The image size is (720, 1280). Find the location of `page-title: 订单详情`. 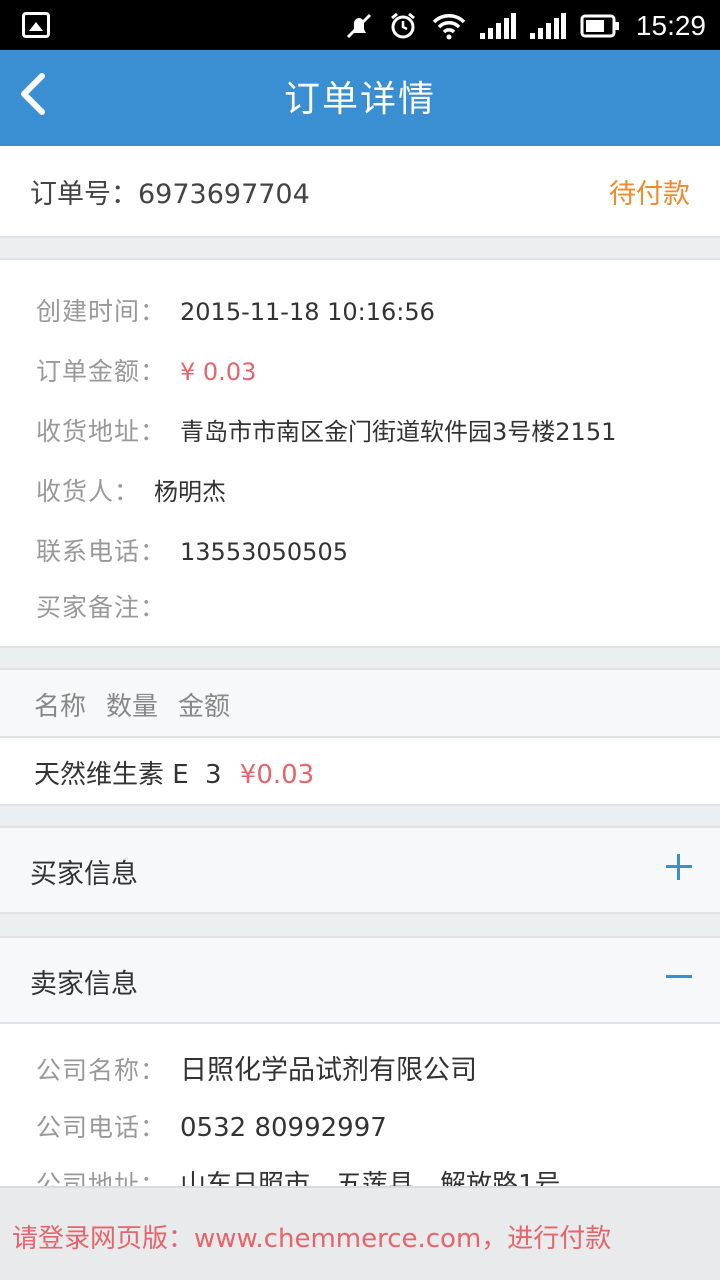

page-title: 订单详情 is located at coordinates (359, 99).